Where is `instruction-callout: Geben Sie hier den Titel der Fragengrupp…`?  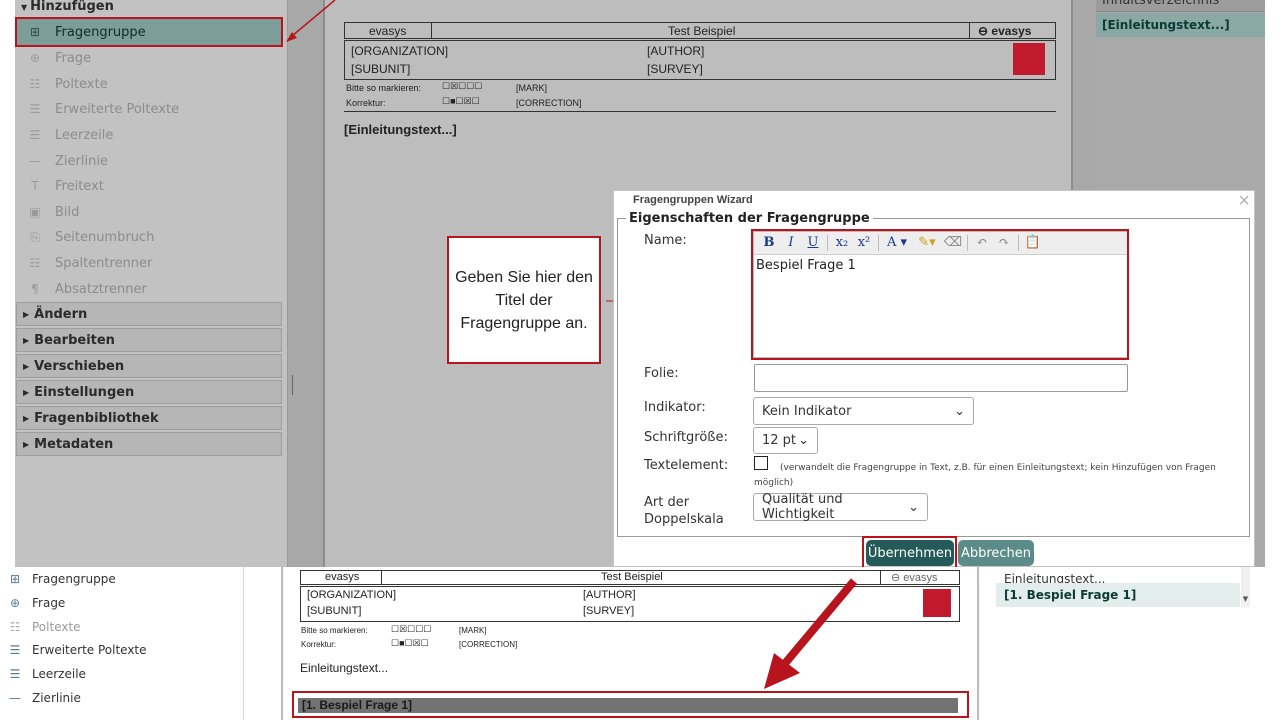 instruction-callout: Geben Sie hier den Titel der Fragengrupp… is located at coordinates (524, 300).